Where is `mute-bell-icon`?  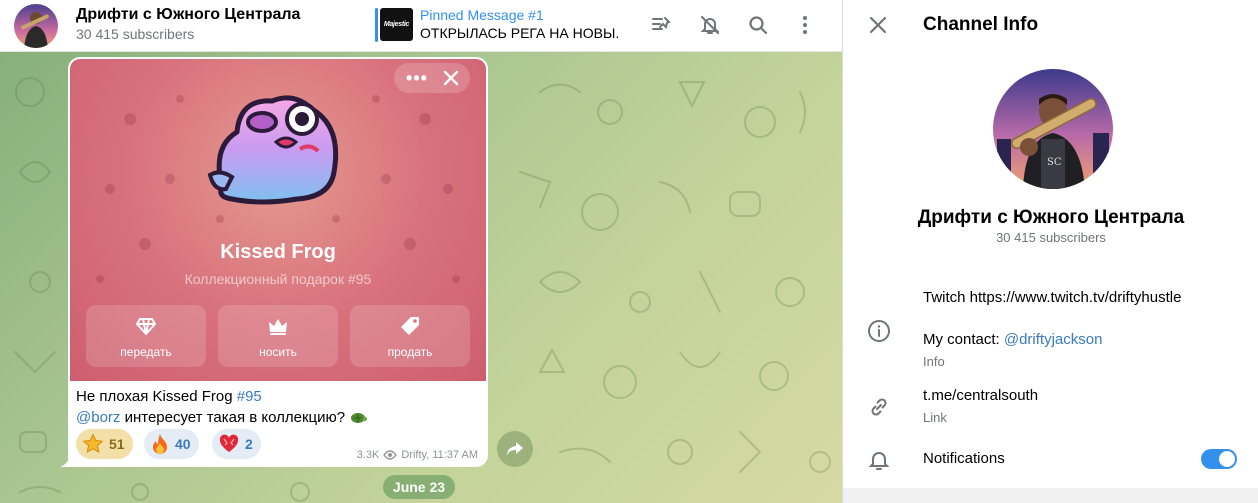 mute-bell-icon is located at coordinates (710, 25).